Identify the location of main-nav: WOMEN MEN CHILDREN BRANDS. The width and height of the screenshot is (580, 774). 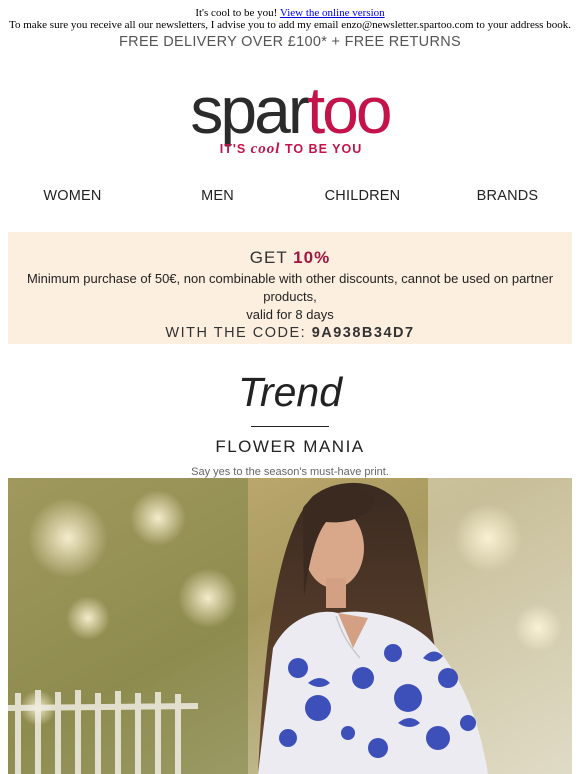
(290, 198).